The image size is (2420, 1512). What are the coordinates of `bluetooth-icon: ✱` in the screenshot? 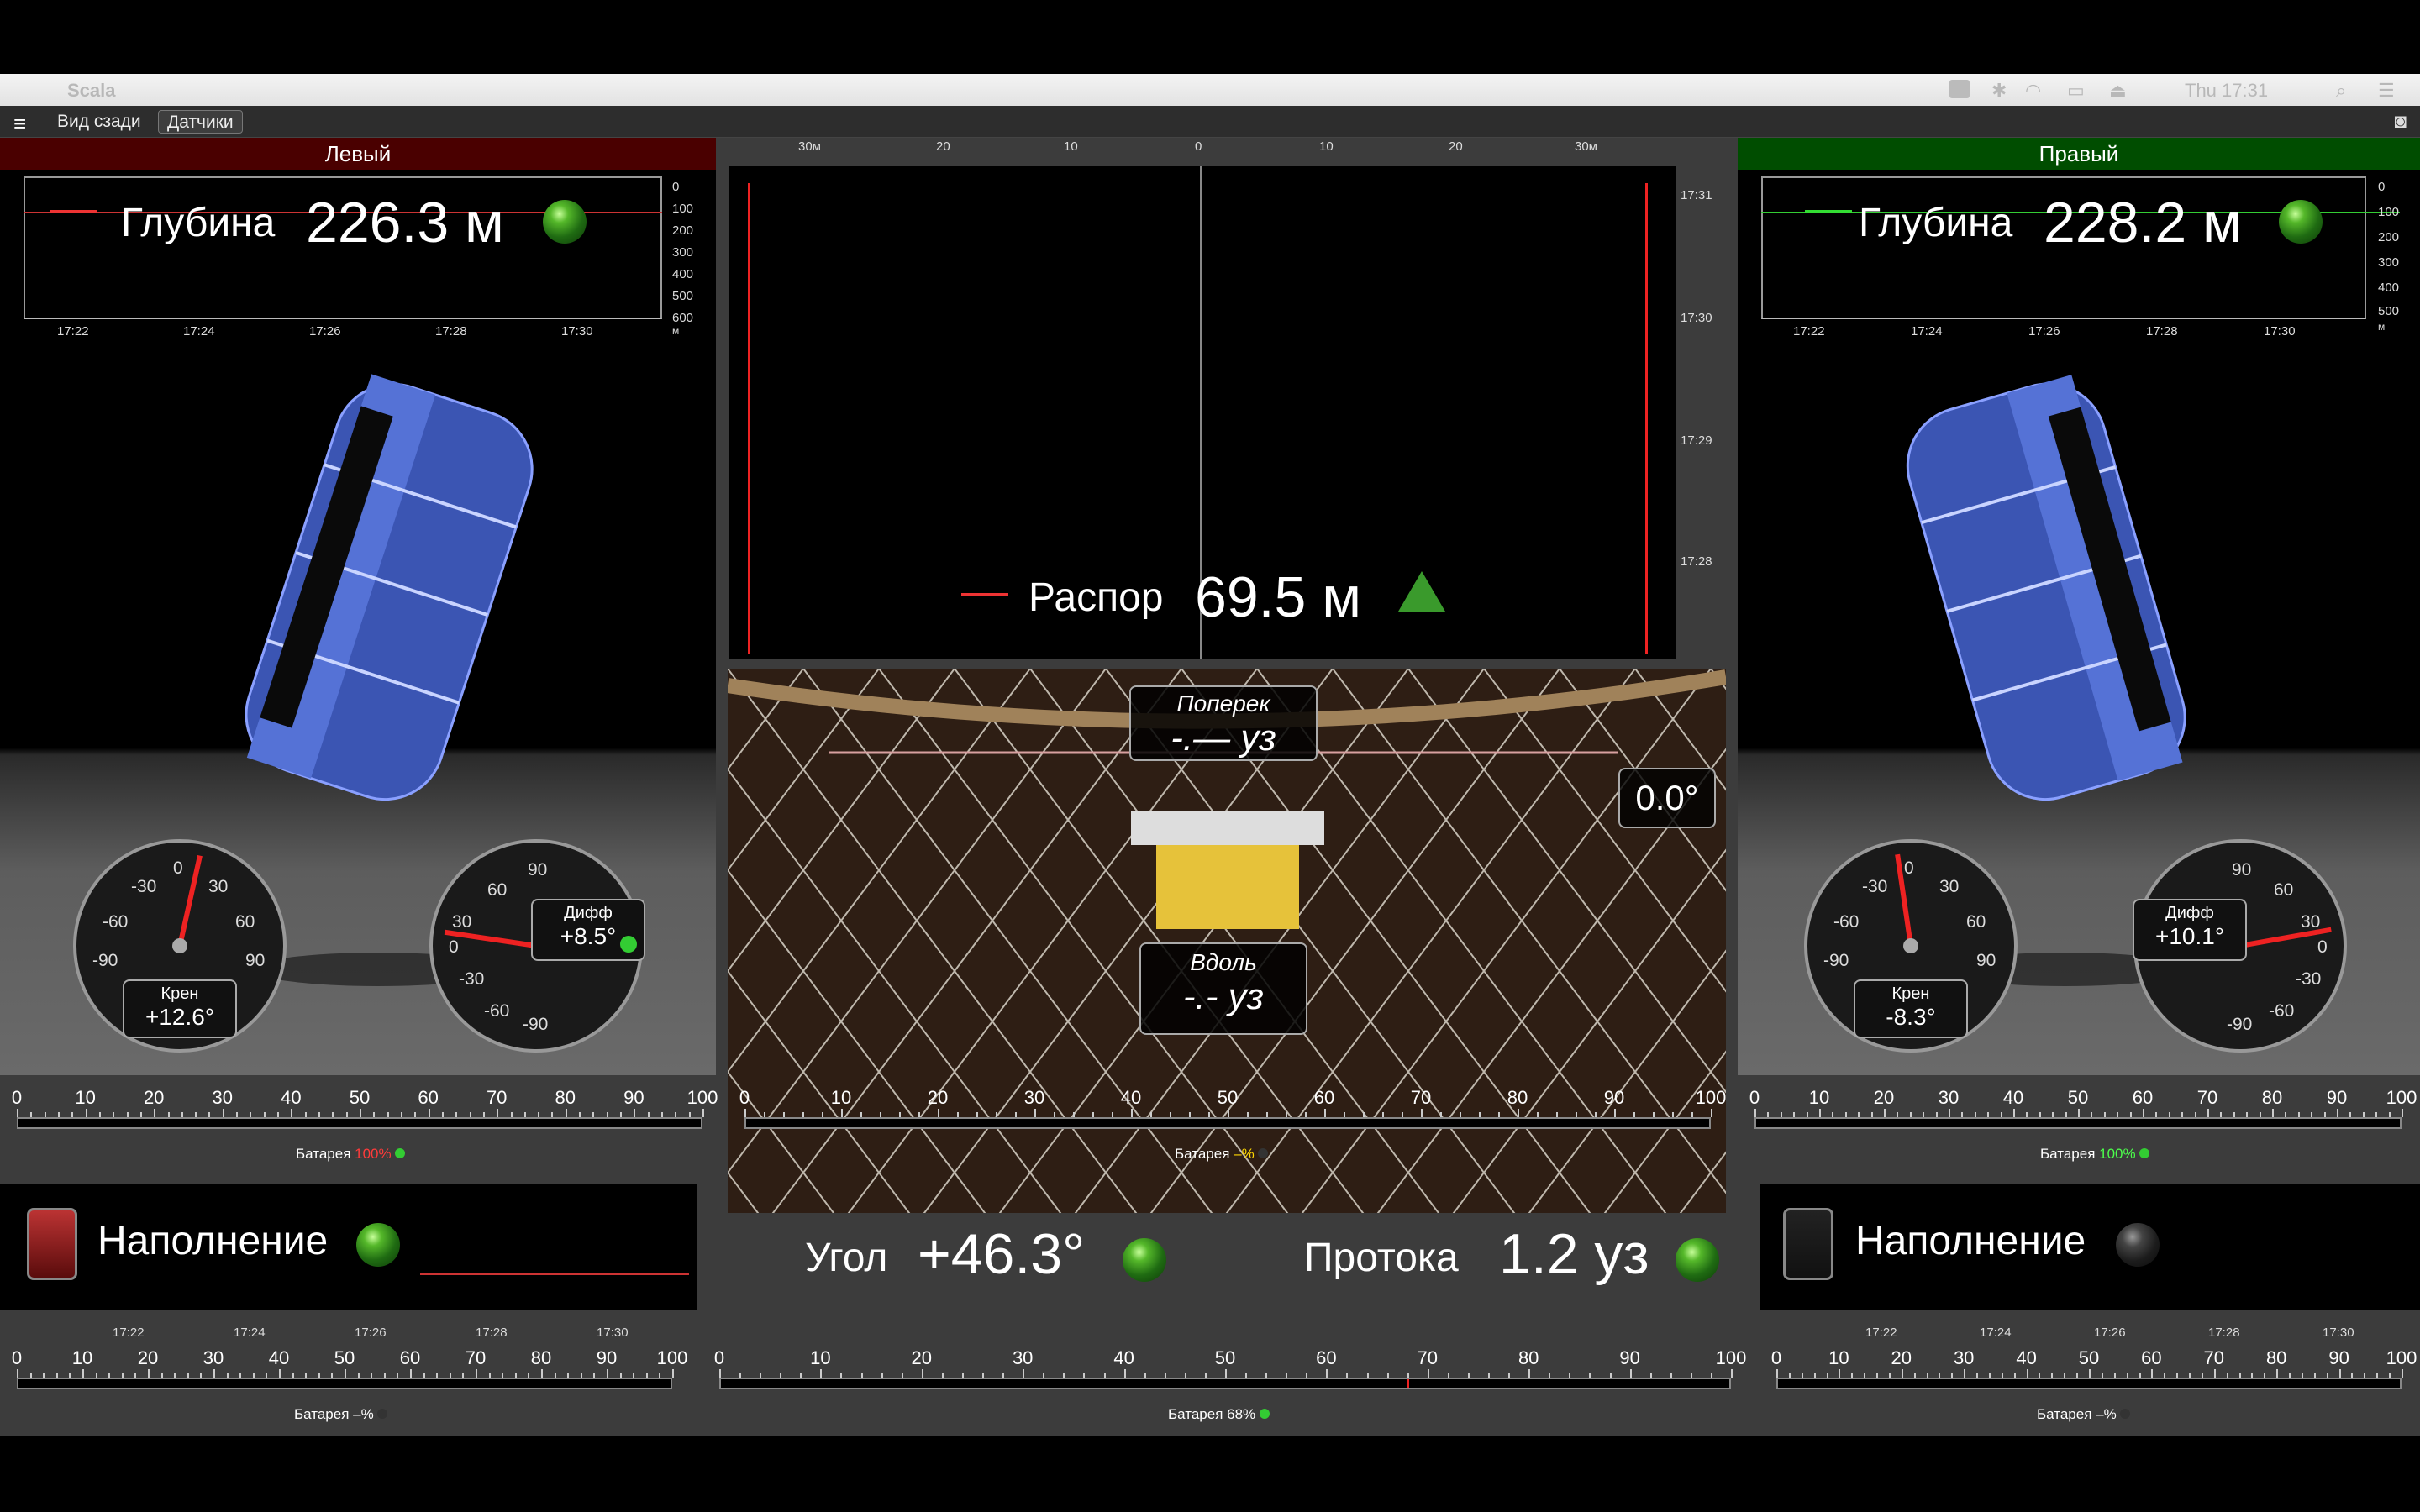 It's located at (1999, 91).